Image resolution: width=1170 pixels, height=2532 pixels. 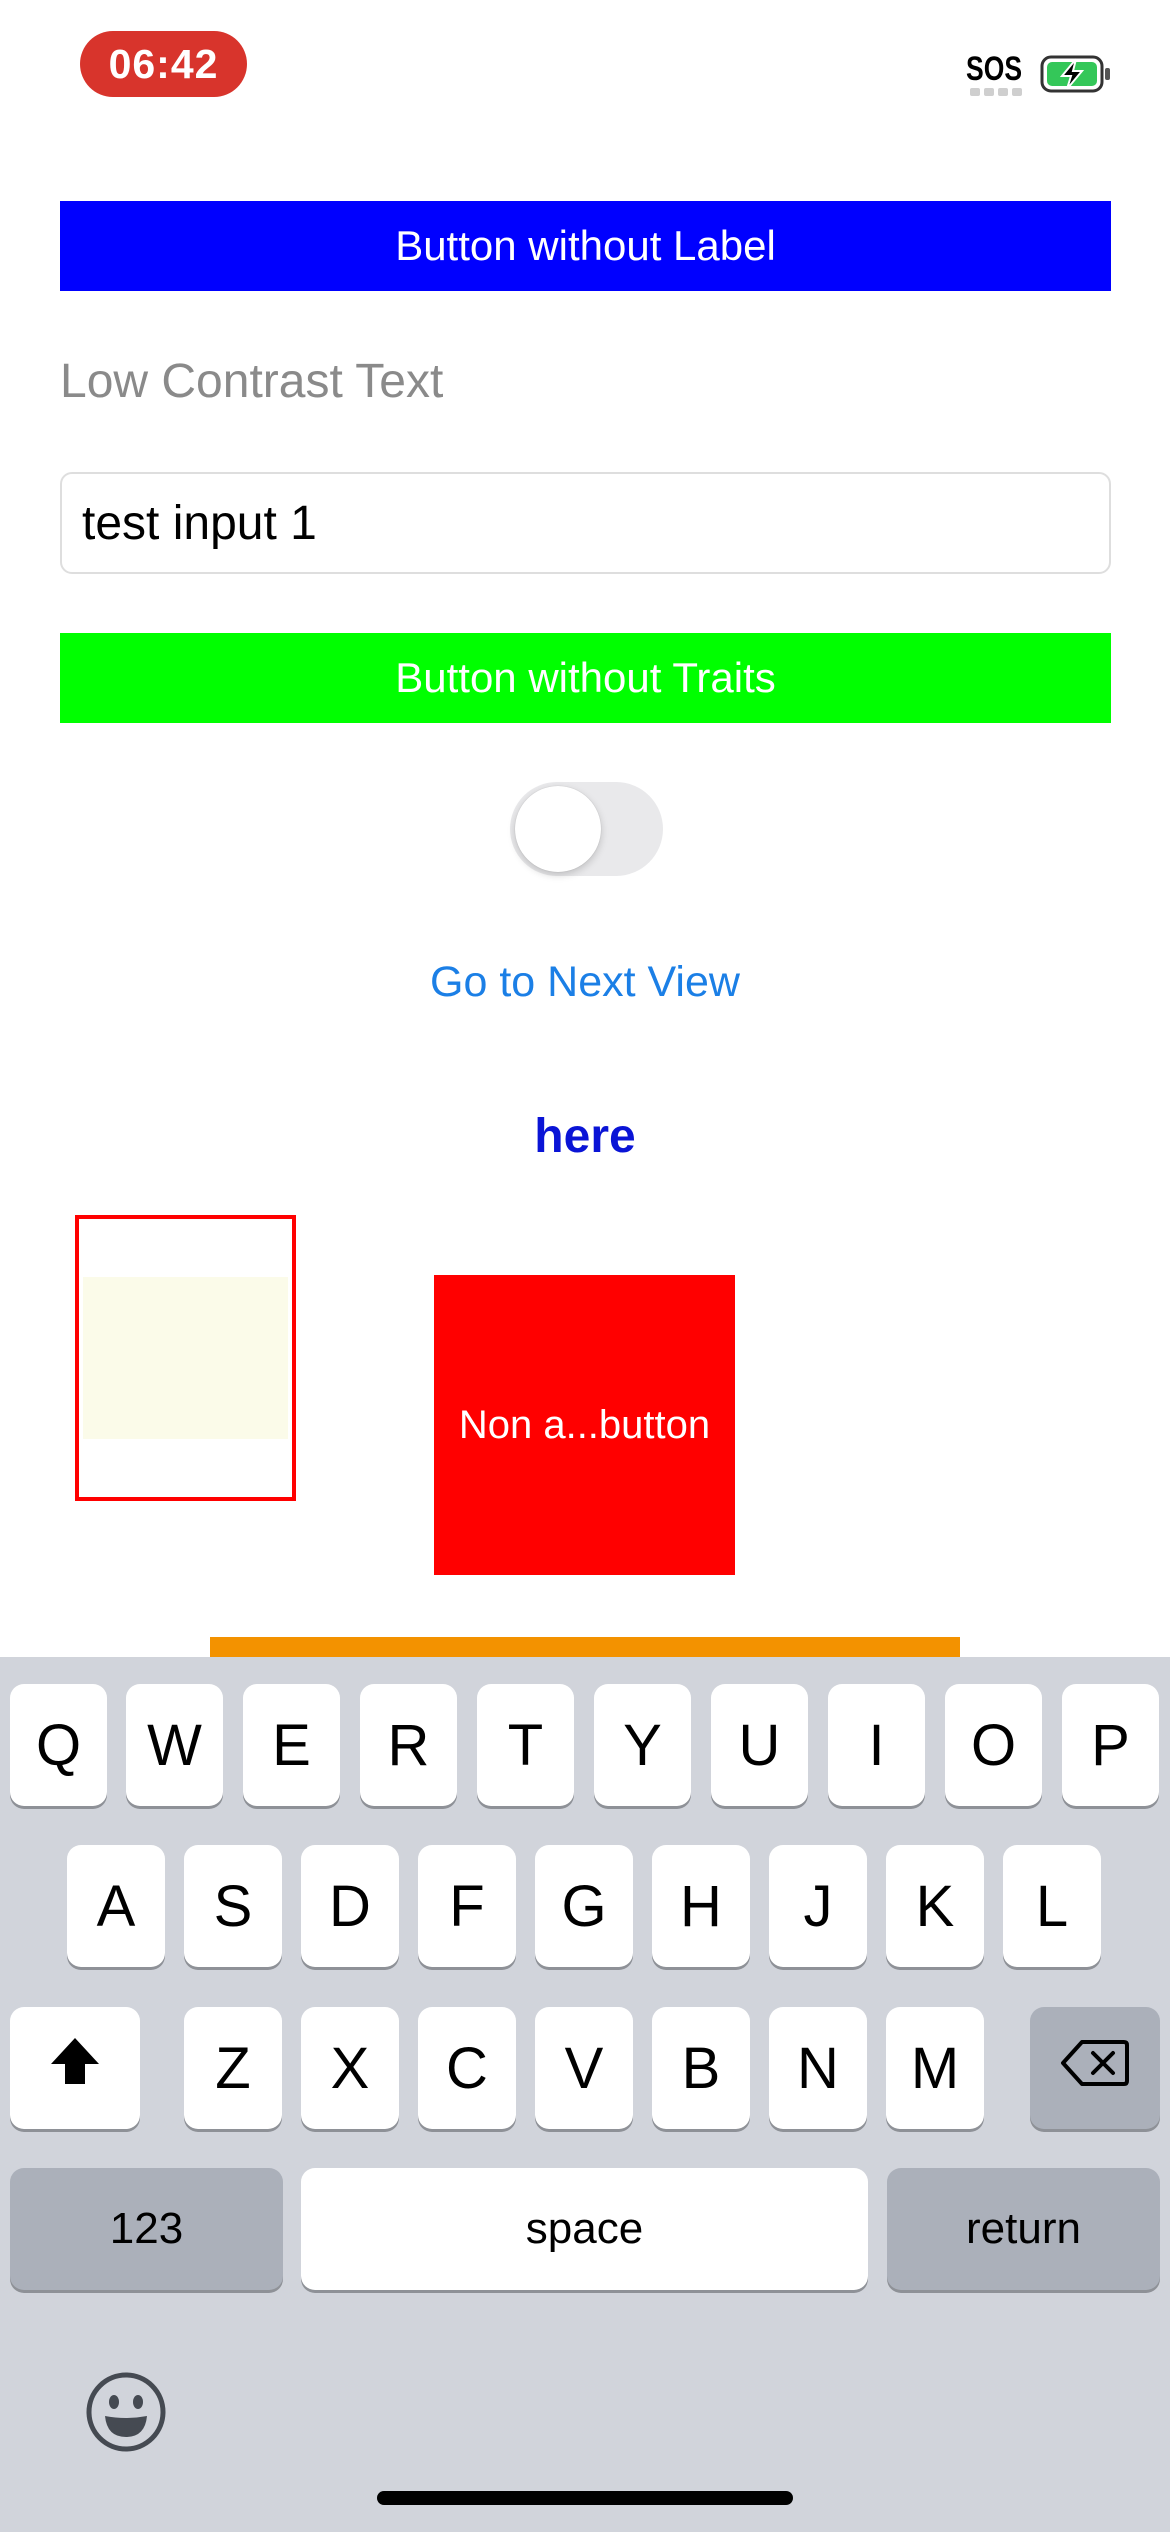 What do you see at coordinates (759, 1745) in the screenshot?
I see `key-u: U` at bounding box center [759, 1745].